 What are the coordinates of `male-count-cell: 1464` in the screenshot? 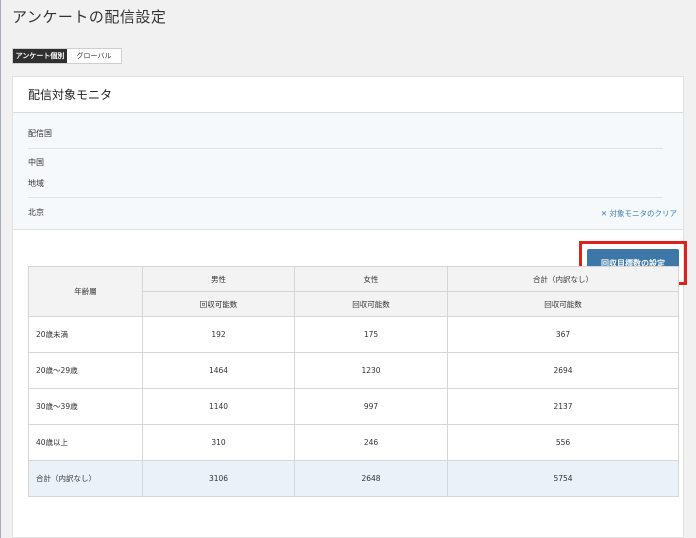 It's located at (218, 370).